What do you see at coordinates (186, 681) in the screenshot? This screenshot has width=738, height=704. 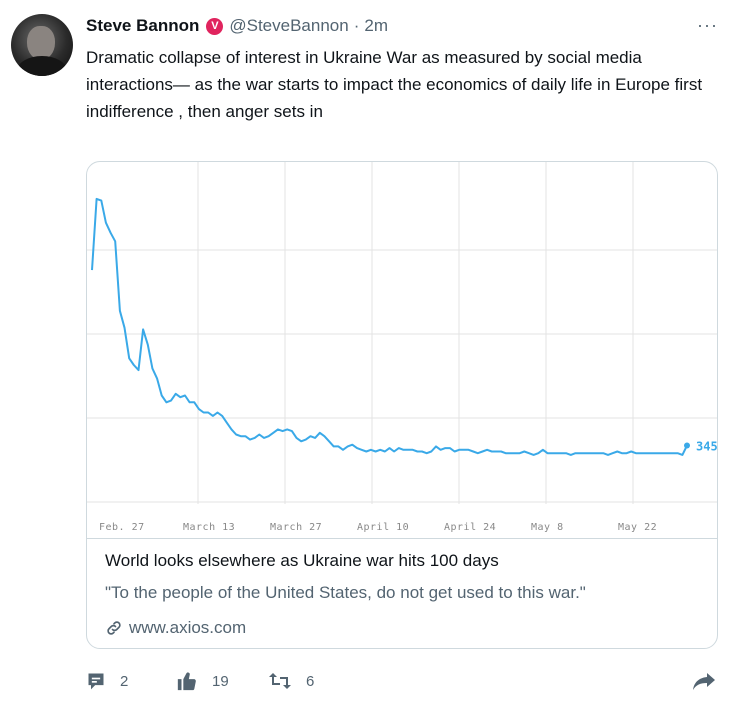 I see `thumbs-up-icon` at bounding box center [186, 681].